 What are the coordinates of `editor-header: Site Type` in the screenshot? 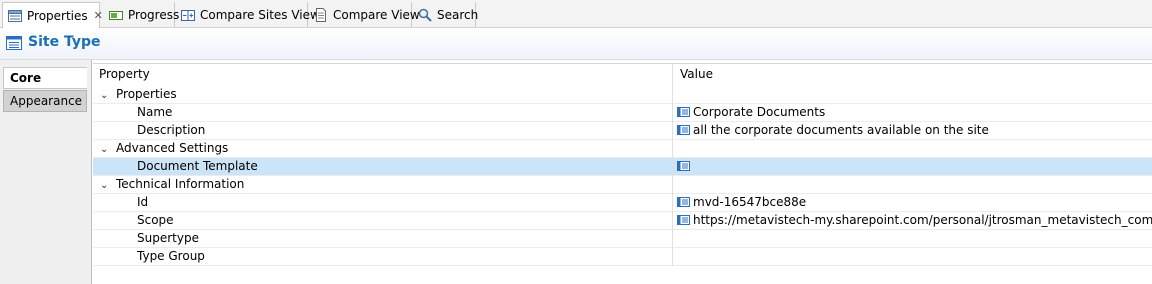 It's located at (576, 44).